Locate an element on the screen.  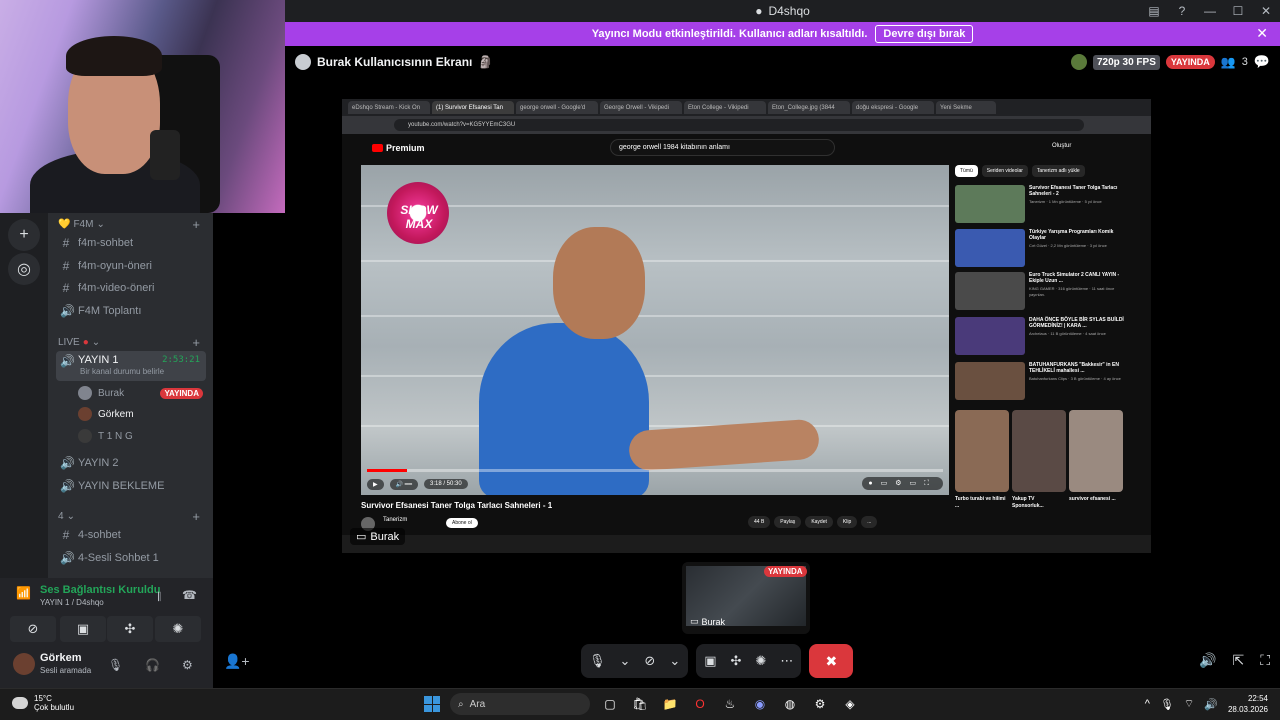
more-icon: ⋯ is located at coordinates (786, 661).